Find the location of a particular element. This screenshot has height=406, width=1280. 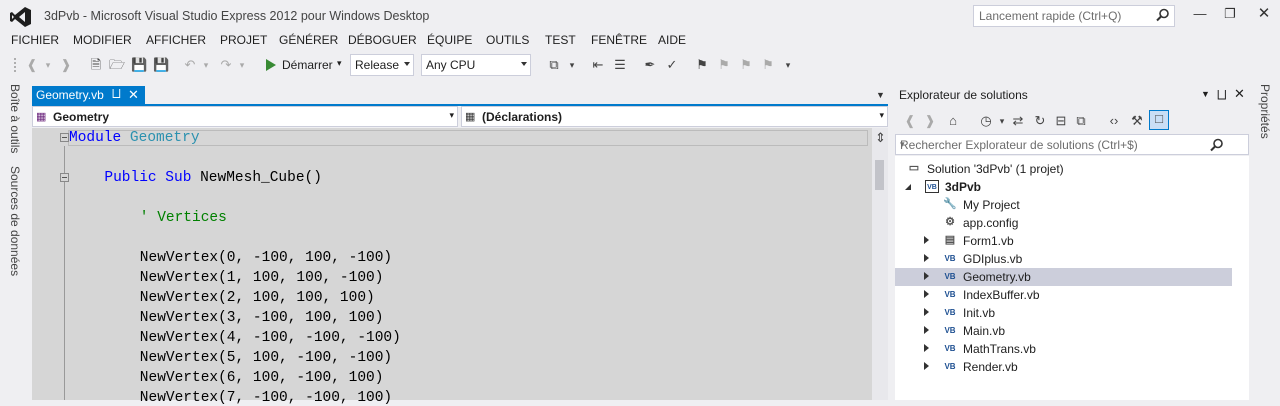

undo-dropdown-icon: ▾ is located at coordinates (206, 65).